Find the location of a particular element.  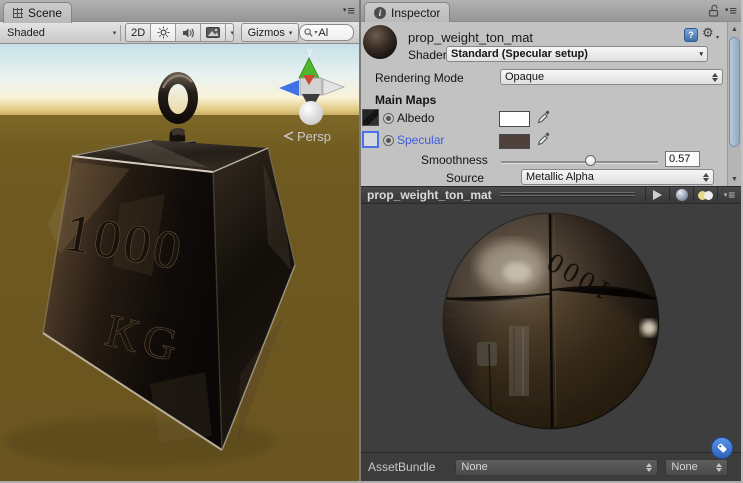

tab-inspector-label: Inspector is located at coordinates (416, 13).